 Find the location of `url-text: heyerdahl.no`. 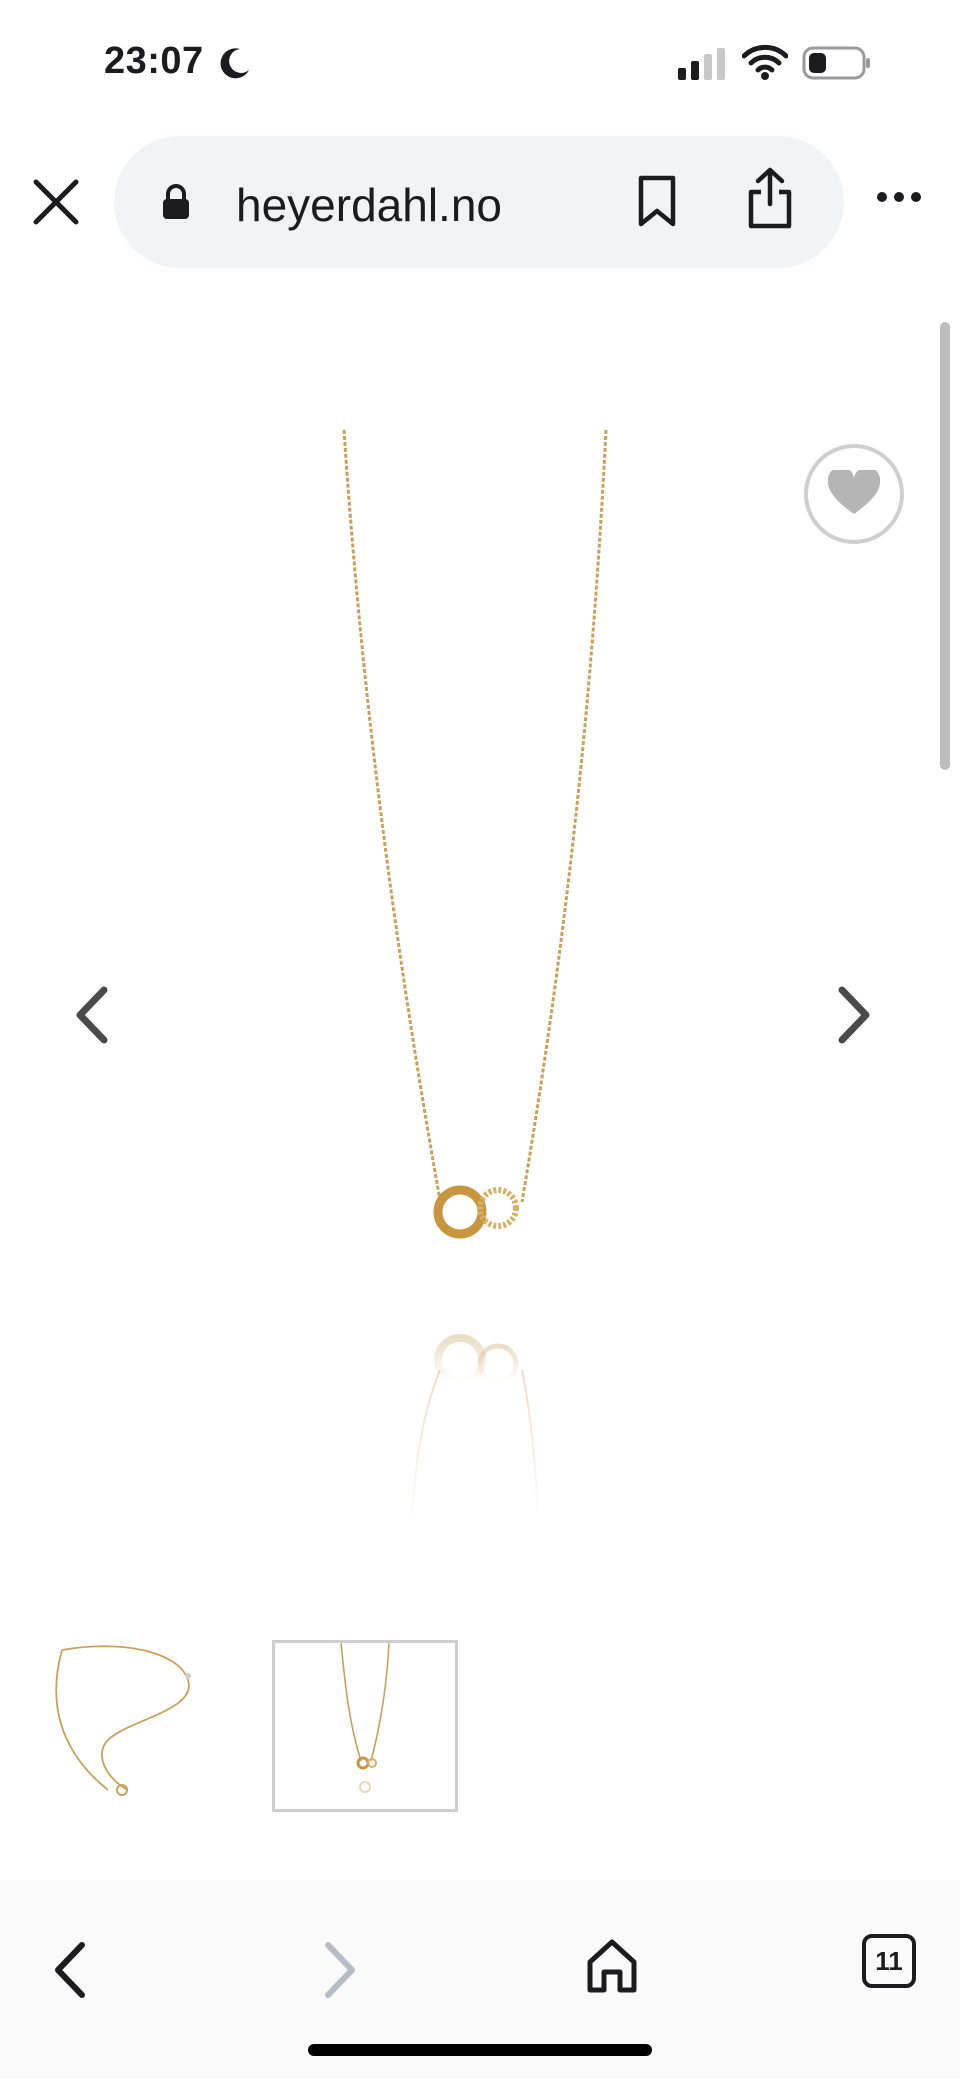

url-text: heyerdahl.no is located at coordinates (369, 205).